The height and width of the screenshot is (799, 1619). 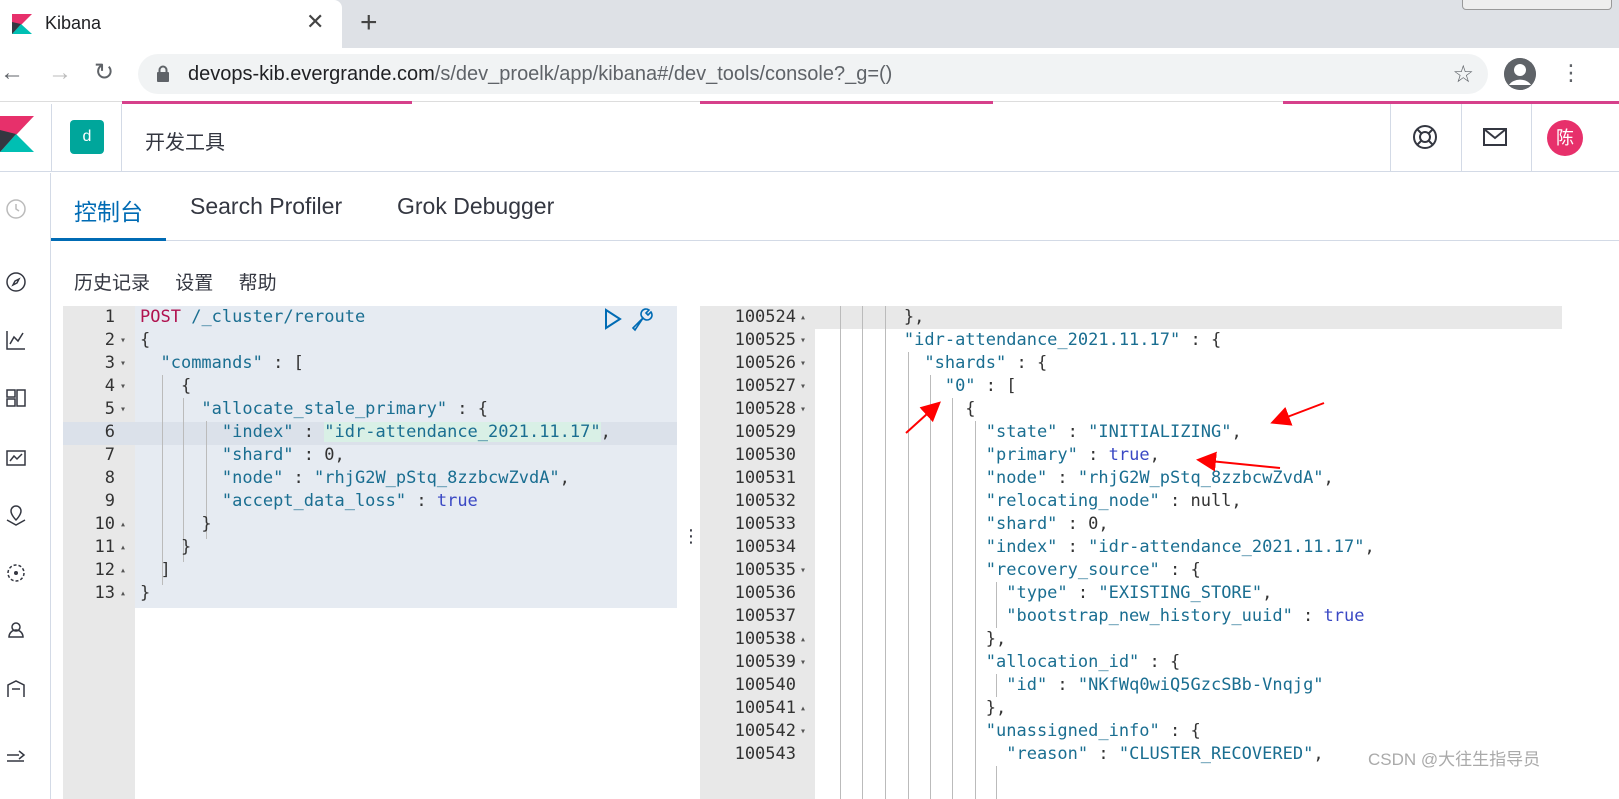 What do you see at coordinates (1495, 137) in the screenshot?
I see `mail-icon` at bounding box center [1495, 137].